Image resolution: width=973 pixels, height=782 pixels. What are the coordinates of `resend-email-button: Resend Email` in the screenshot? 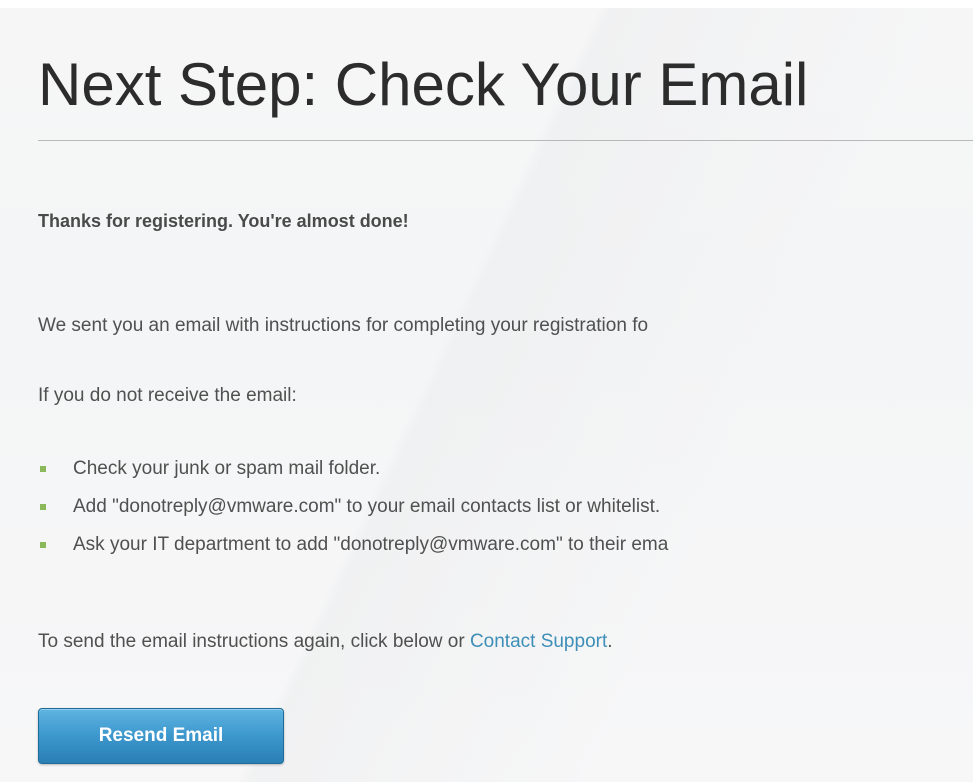 It's located at (161, 736).